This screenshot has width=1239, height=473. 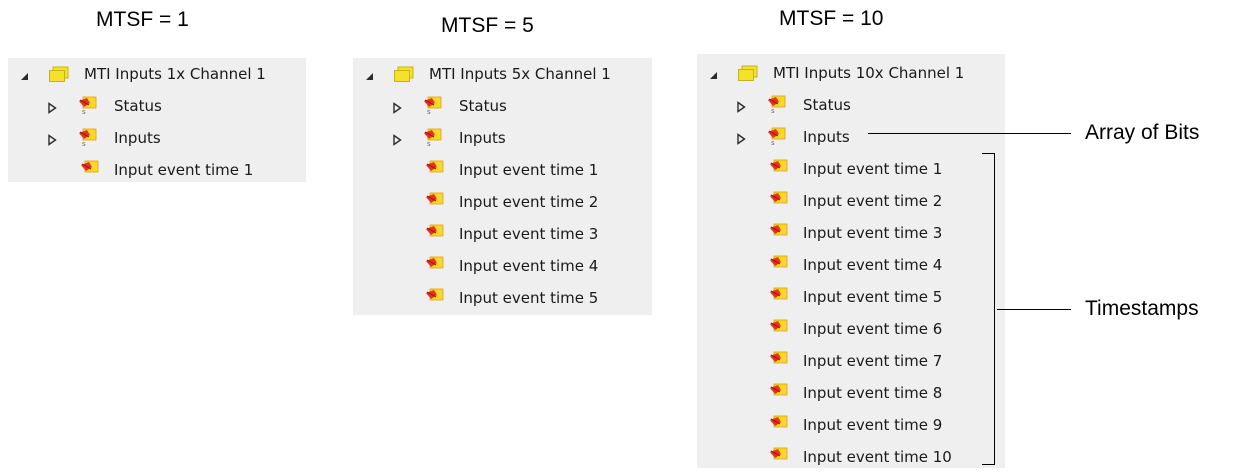 What do you see at coordinates (1142, 132) in the screenshot?
I see `annotation-array-of-bits: Array of Bits` at bounding box center [1142, 132].